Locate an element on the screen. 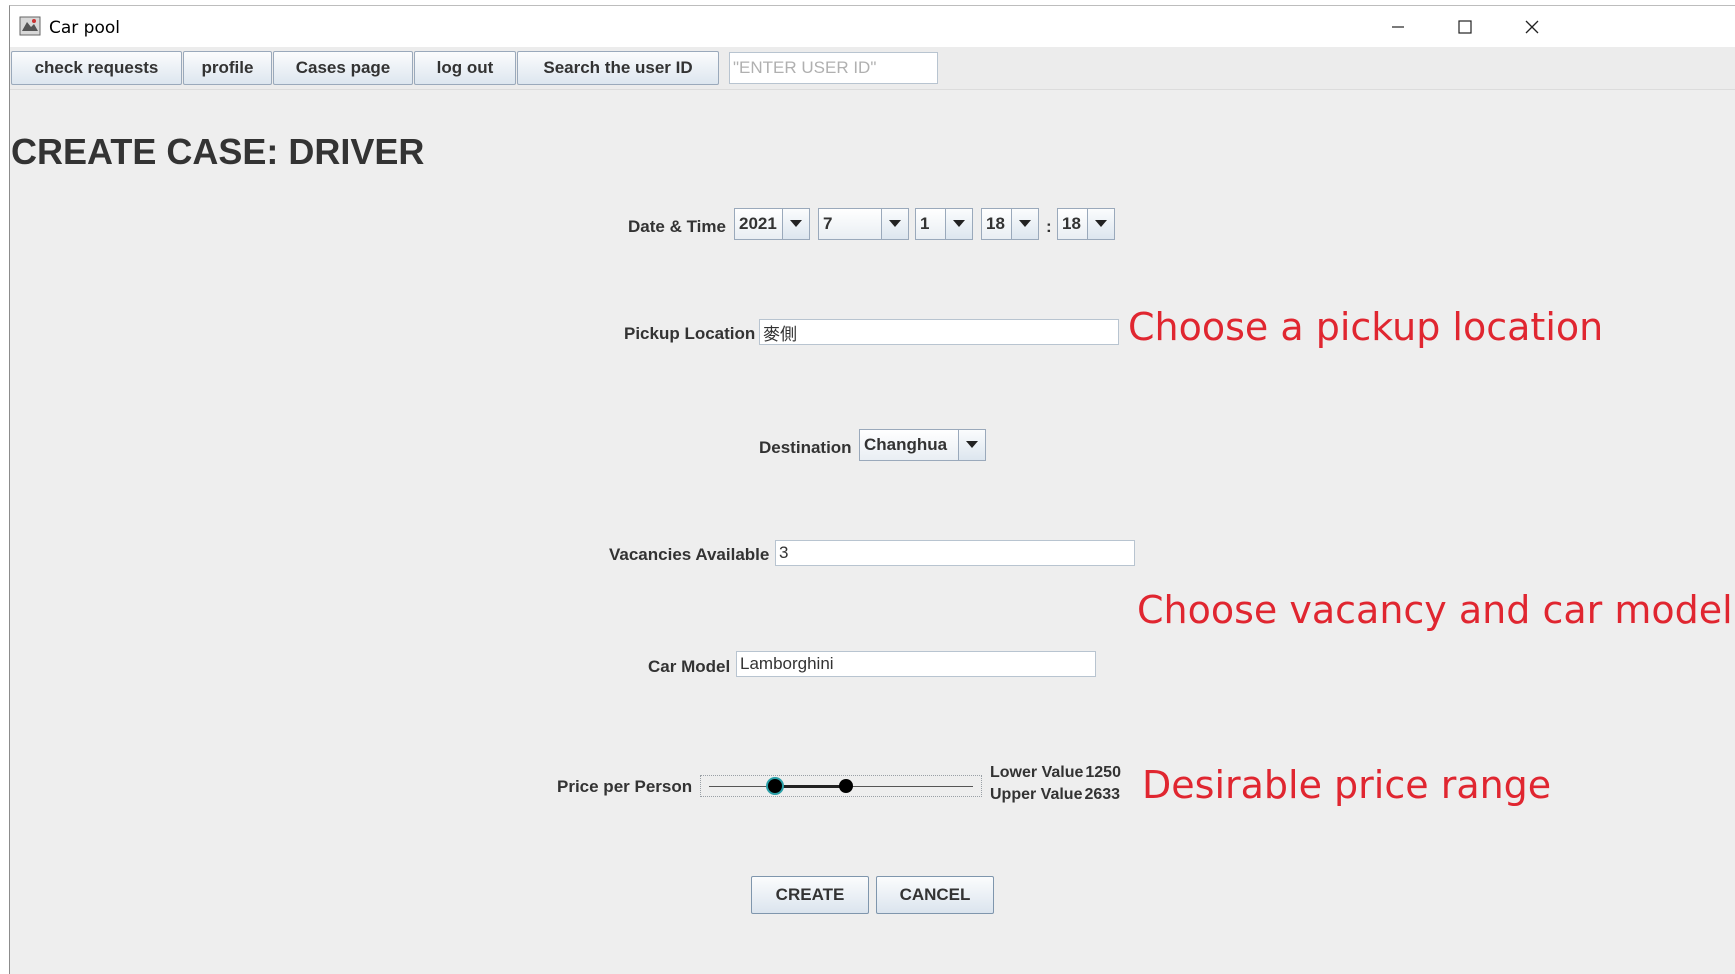 The image size is (1735, 974). upper-value-number: 2633 is located at coordinates (1102, 794).